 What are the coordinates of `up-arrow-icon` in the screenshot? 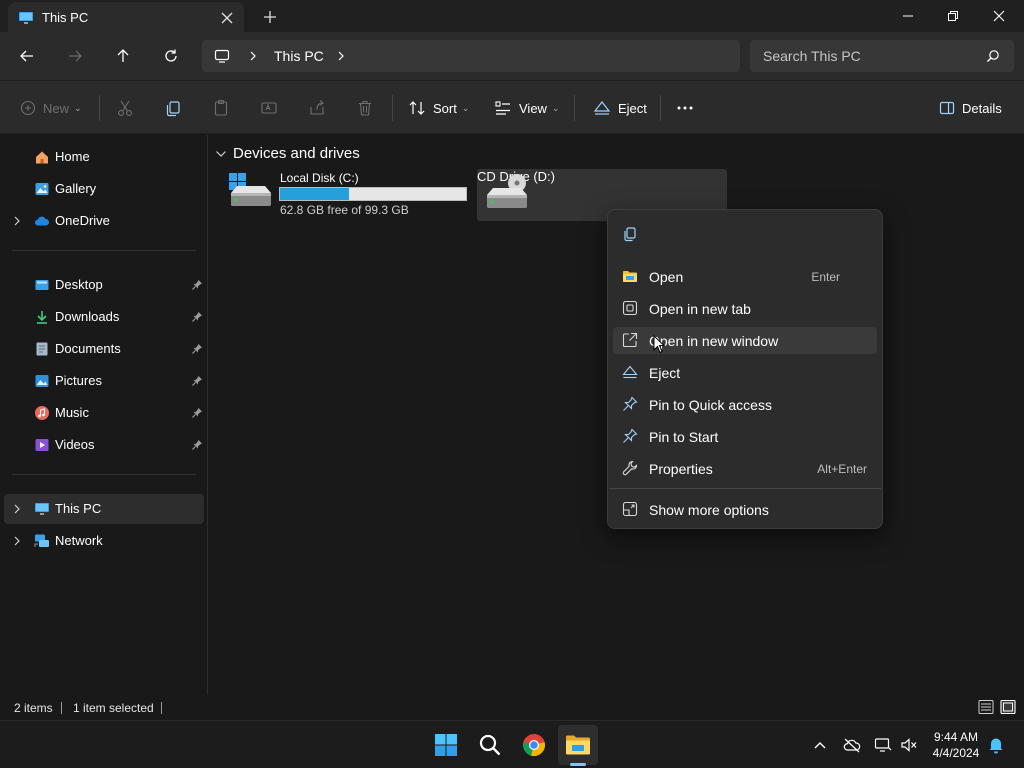 It's located at (123, 56).